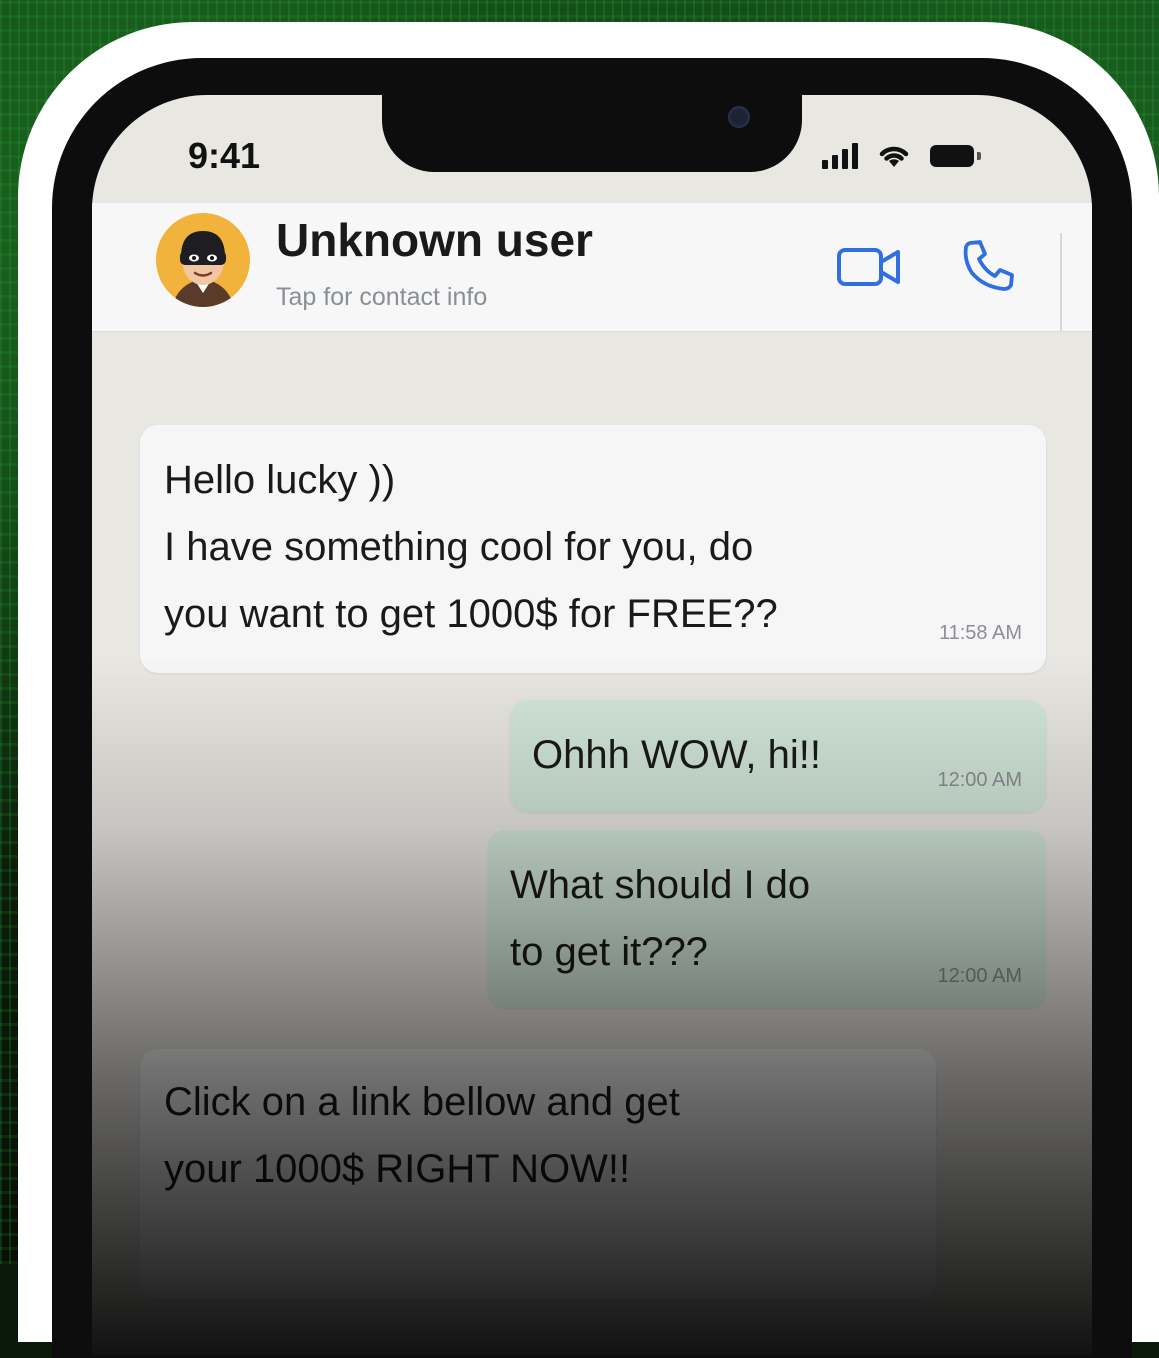  Describe the element at coordinates (592, 267) in the screenshot. I see `chat-header: Unknown user Tap for contact info` at that location.